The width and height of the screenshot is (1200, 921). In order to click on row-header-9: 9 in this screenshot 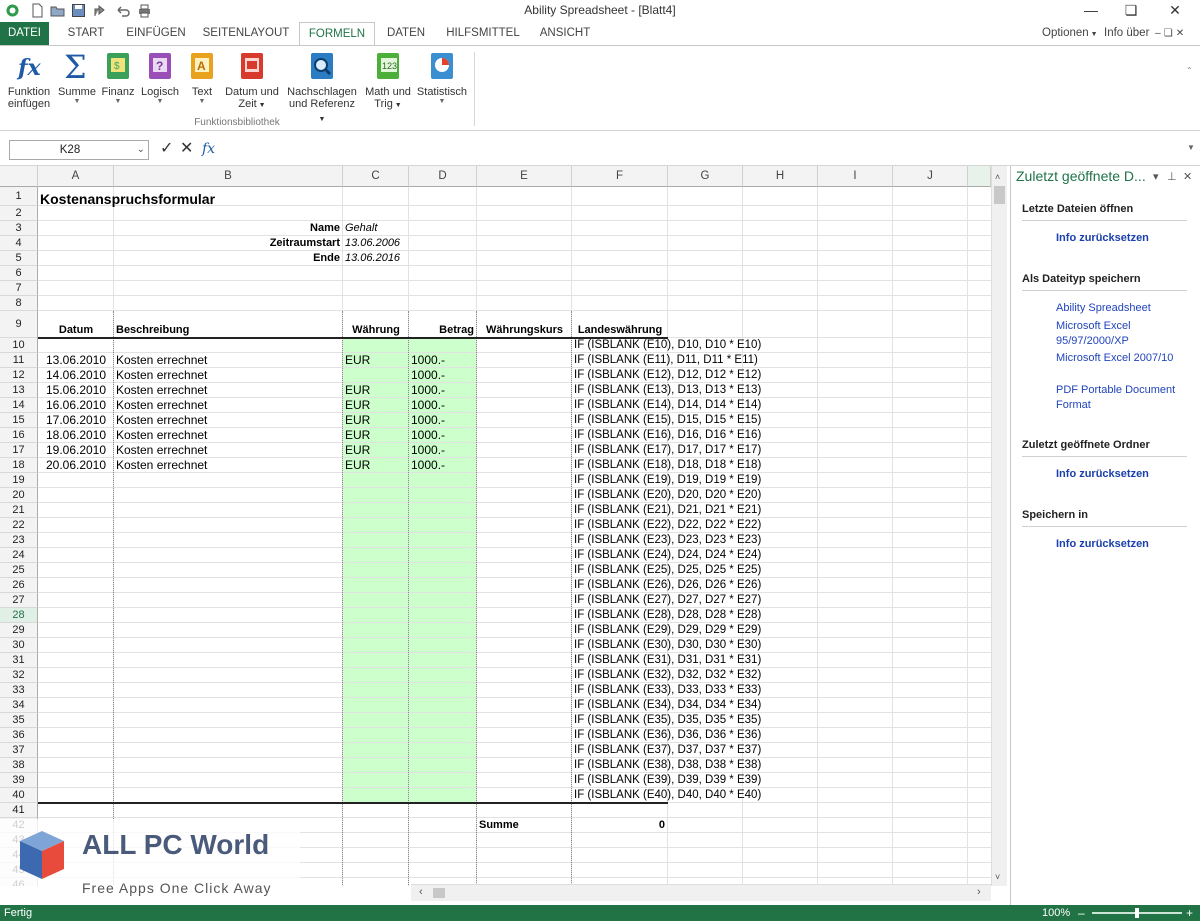, I will do `click(19, 324)`.